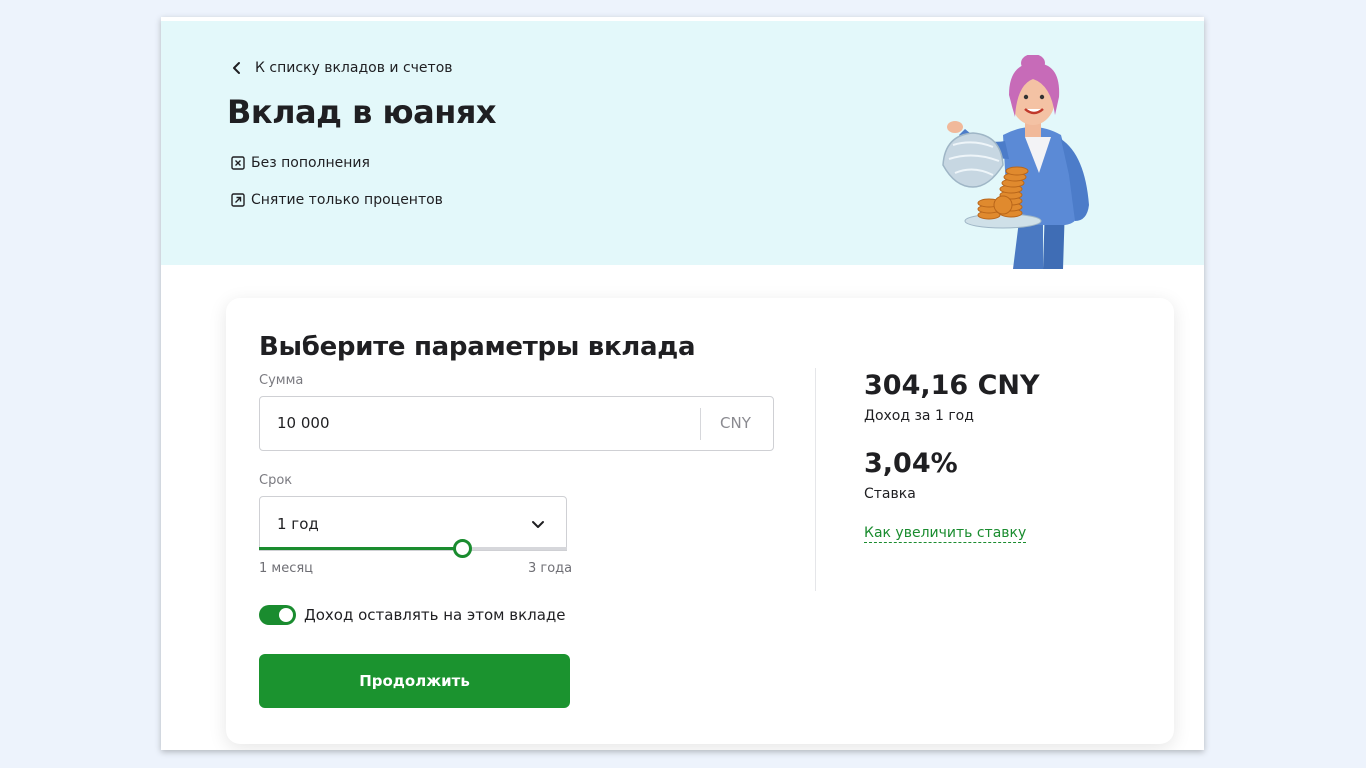 Image resolution: width=1366 pixels, height=768 pixels. I want to click on sum-input: 10 000 CNY, so click(516, 423).